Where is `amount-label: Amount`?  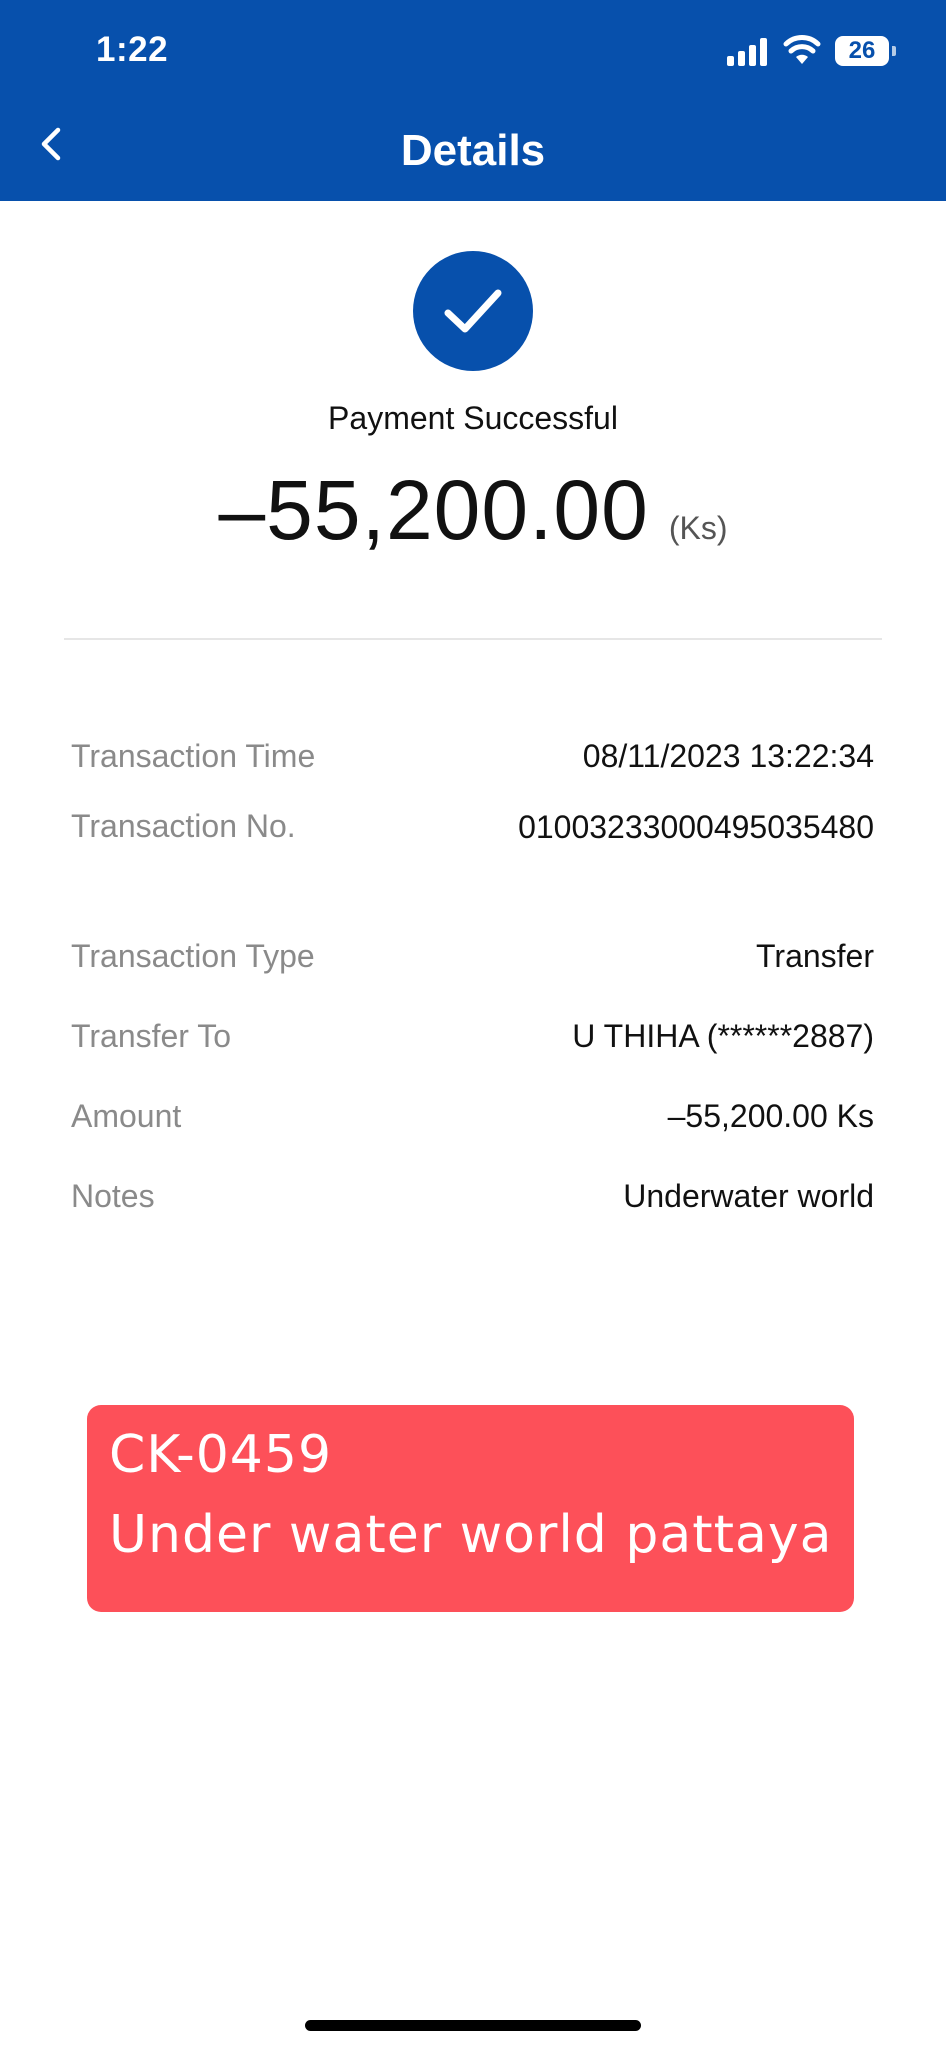
amount-label: Amount is located at coordinates (126, 1116).